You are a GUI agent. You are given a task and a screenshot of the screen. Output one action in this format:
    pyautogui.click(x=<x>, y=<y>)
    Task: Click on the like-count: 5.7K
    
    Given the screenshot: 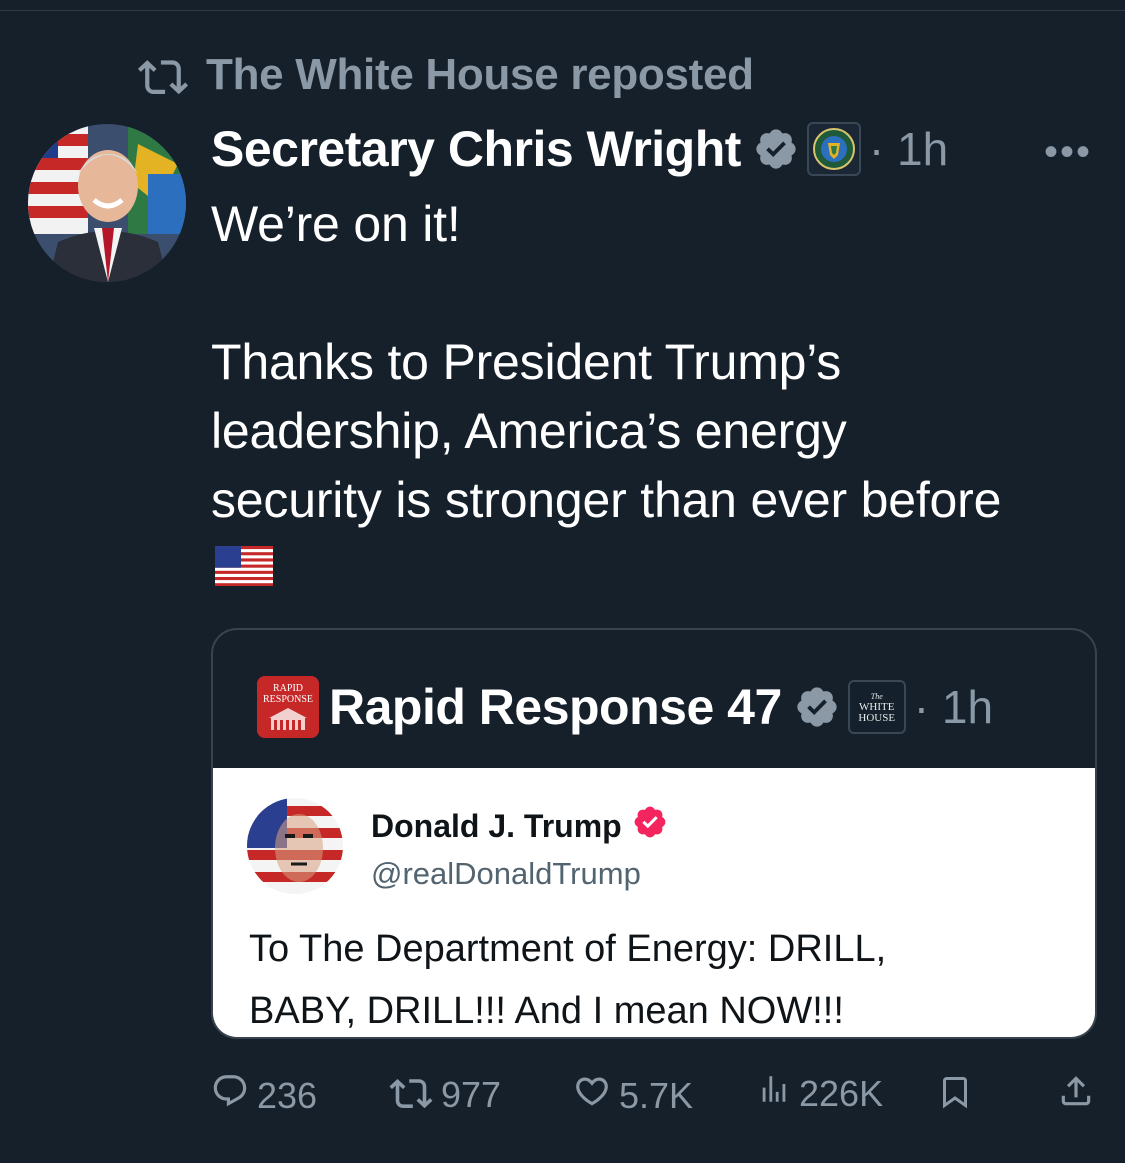 What is the action you would take?
    pyautogui.click(x=656, y=1095)
    